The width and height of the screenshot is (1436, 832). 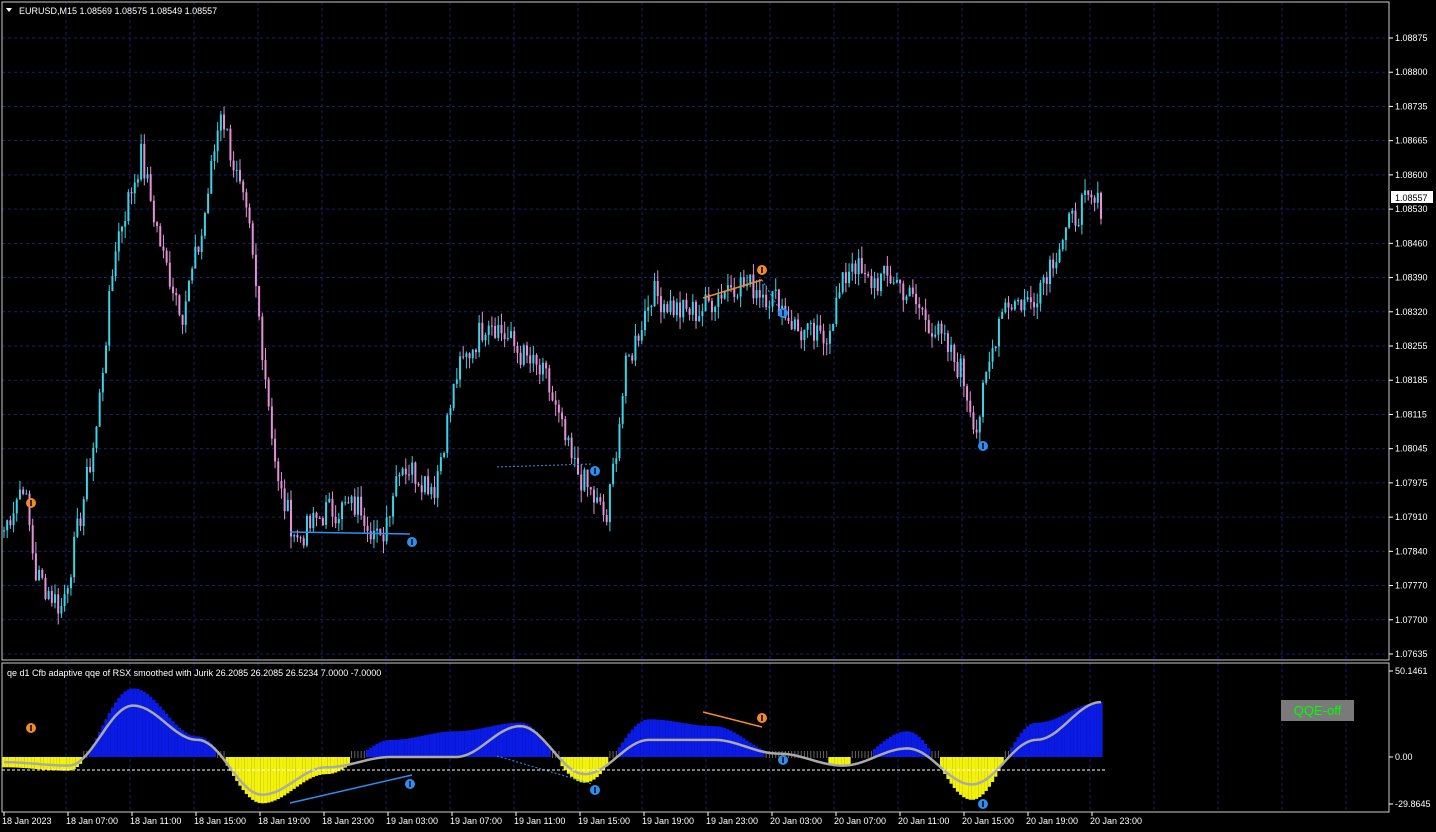 I want to click on down-arrow-icon, so click(x=762, y=718).